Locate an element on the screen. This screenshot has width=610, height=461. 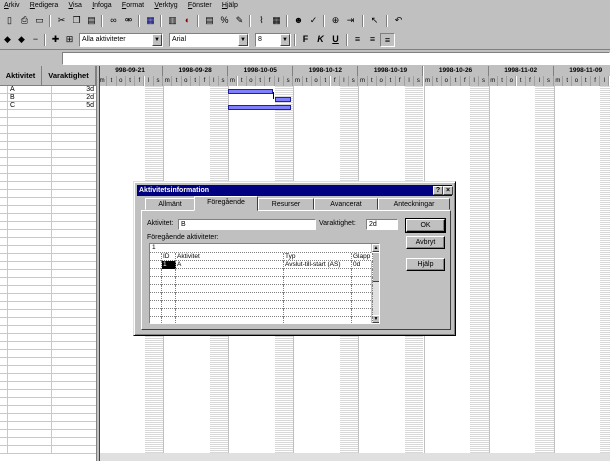
print-icon: ⎙ is located at coordinates (24, 21).